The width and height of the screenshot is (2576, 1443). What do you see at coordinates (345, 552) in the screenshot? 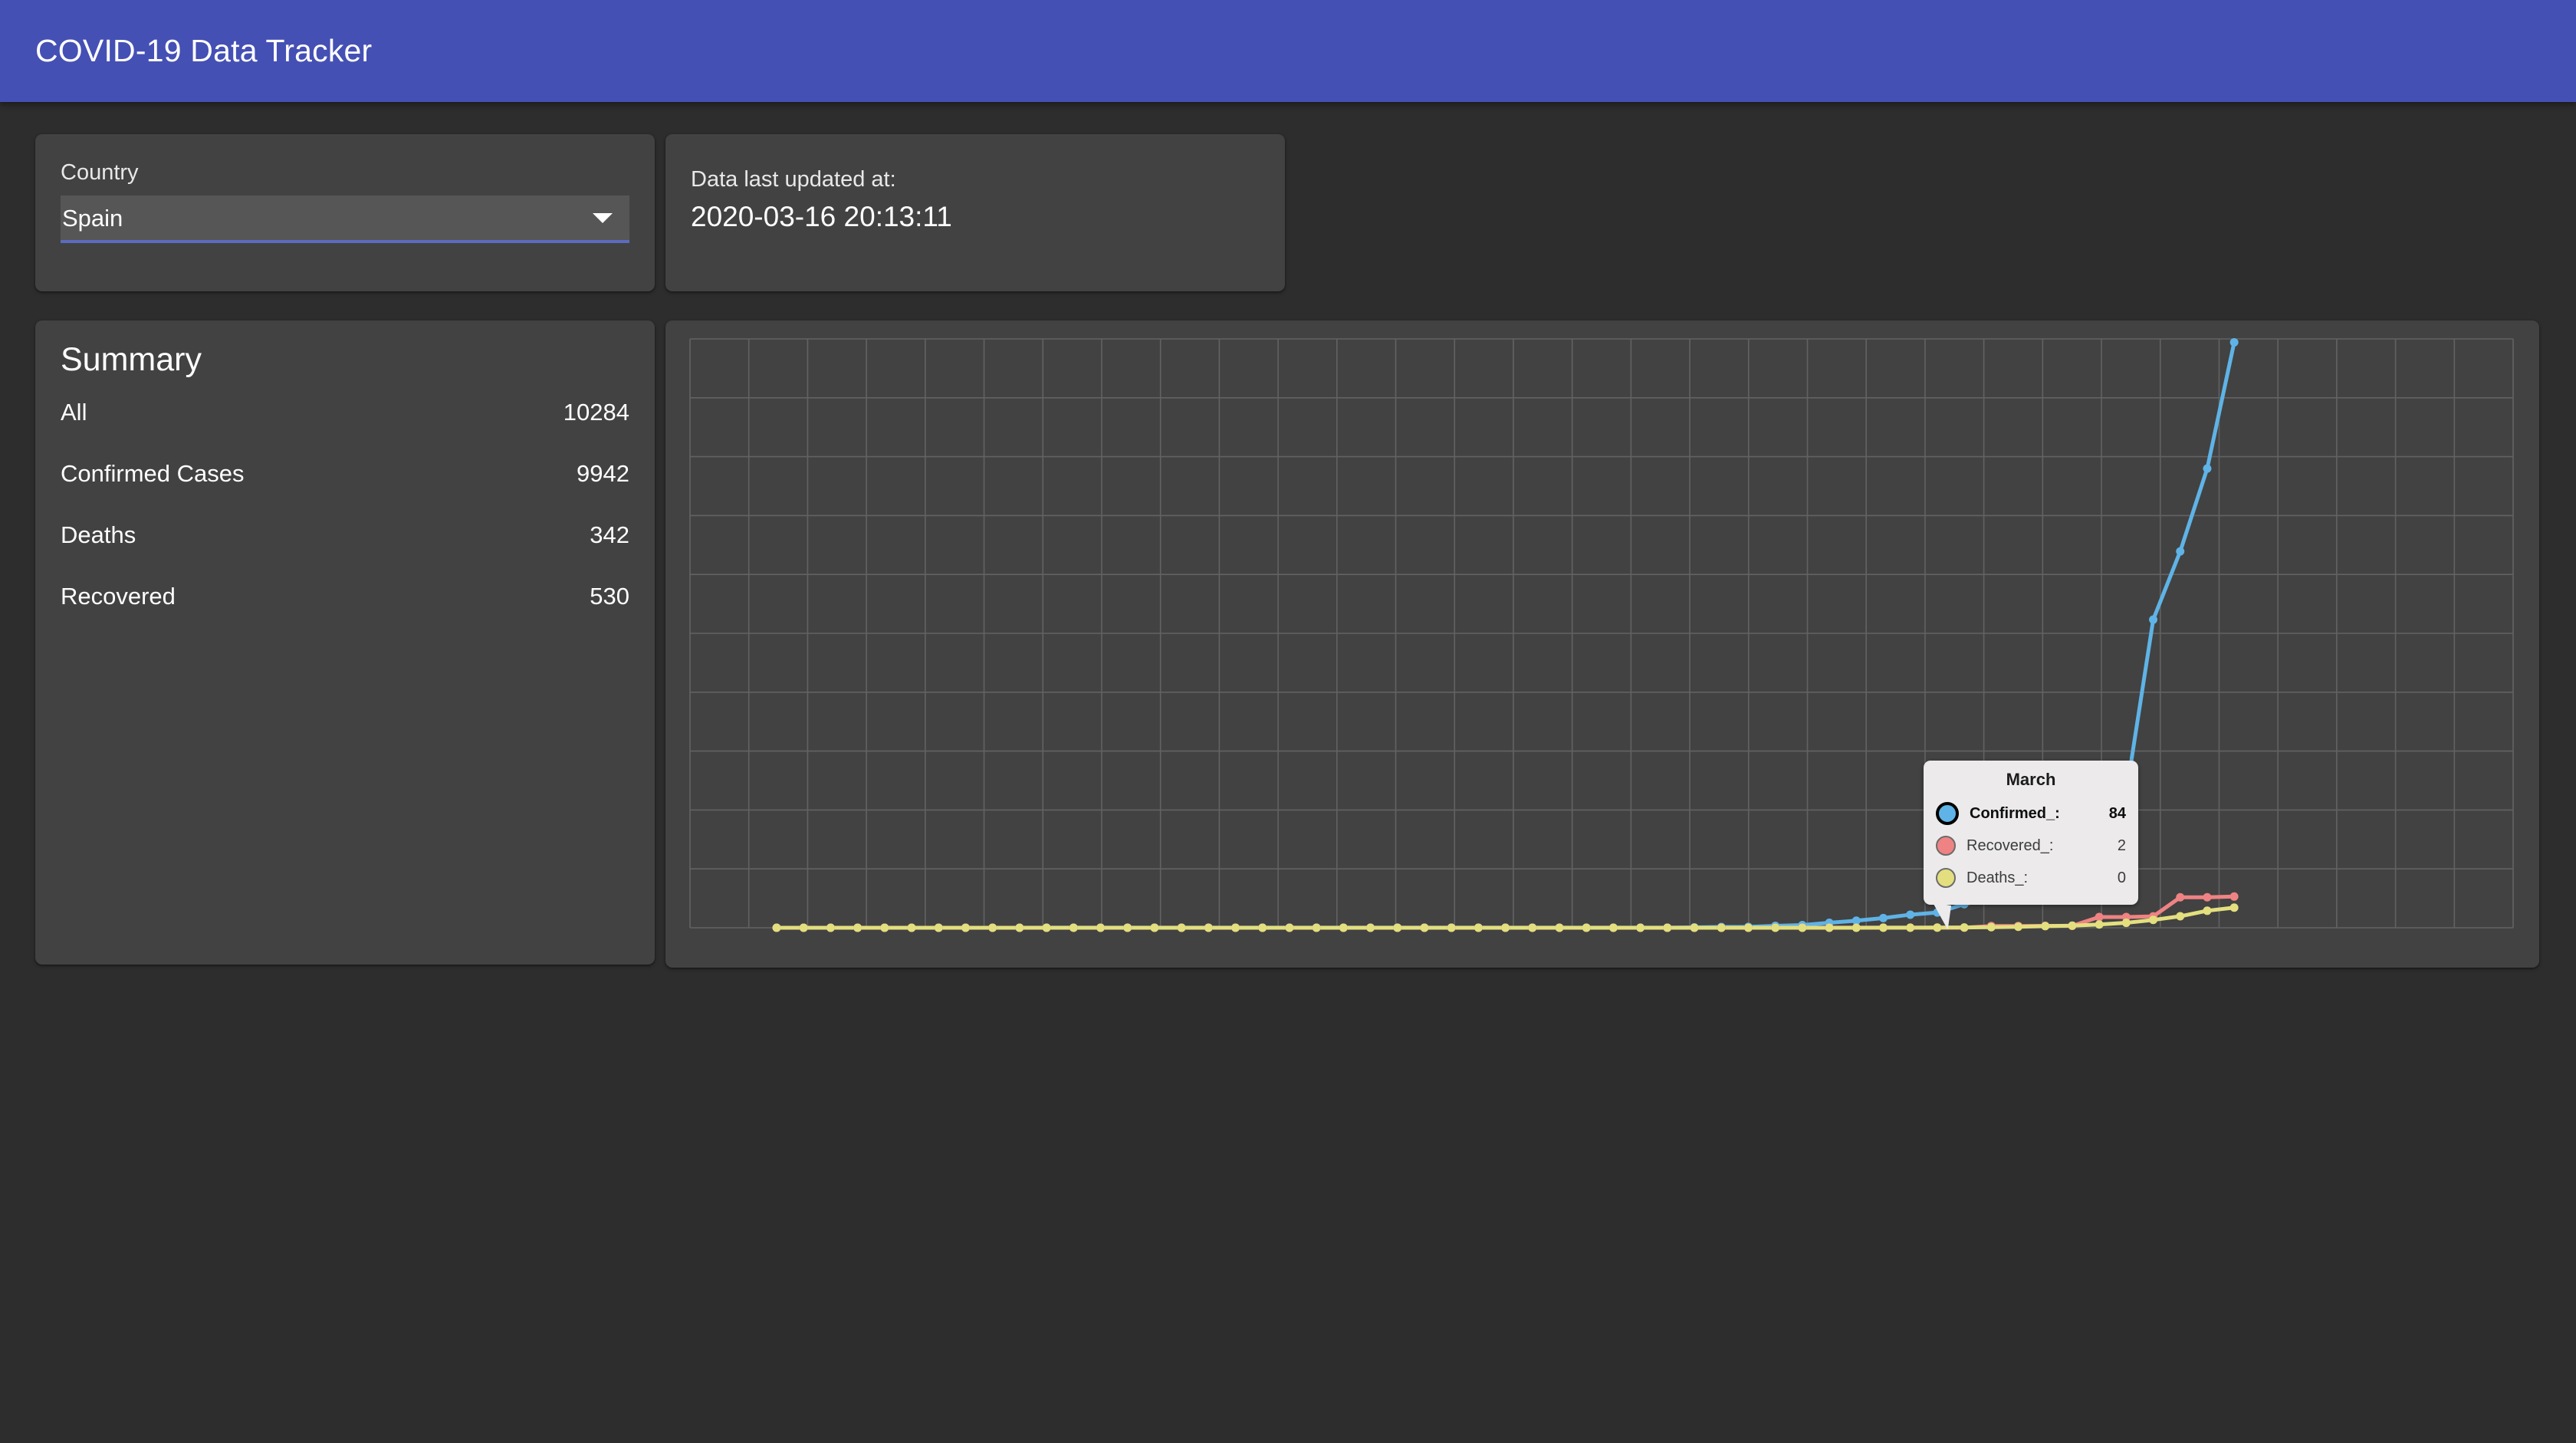
I see `summary-row: Deaths 342` at bounding box center [345, 552].